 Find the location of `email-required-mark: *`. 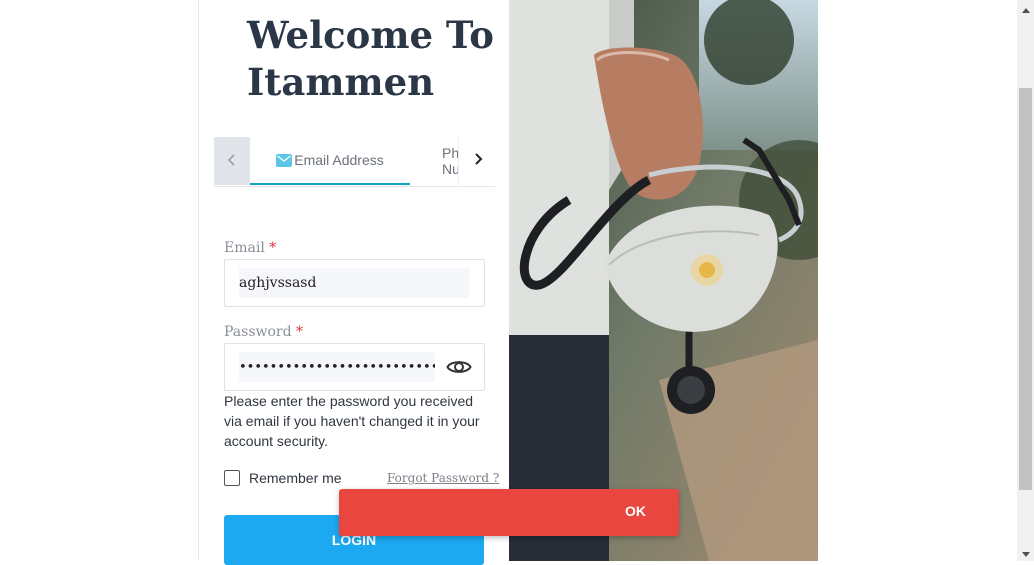

email-required-mark: * is located at coordinates (273, 248).